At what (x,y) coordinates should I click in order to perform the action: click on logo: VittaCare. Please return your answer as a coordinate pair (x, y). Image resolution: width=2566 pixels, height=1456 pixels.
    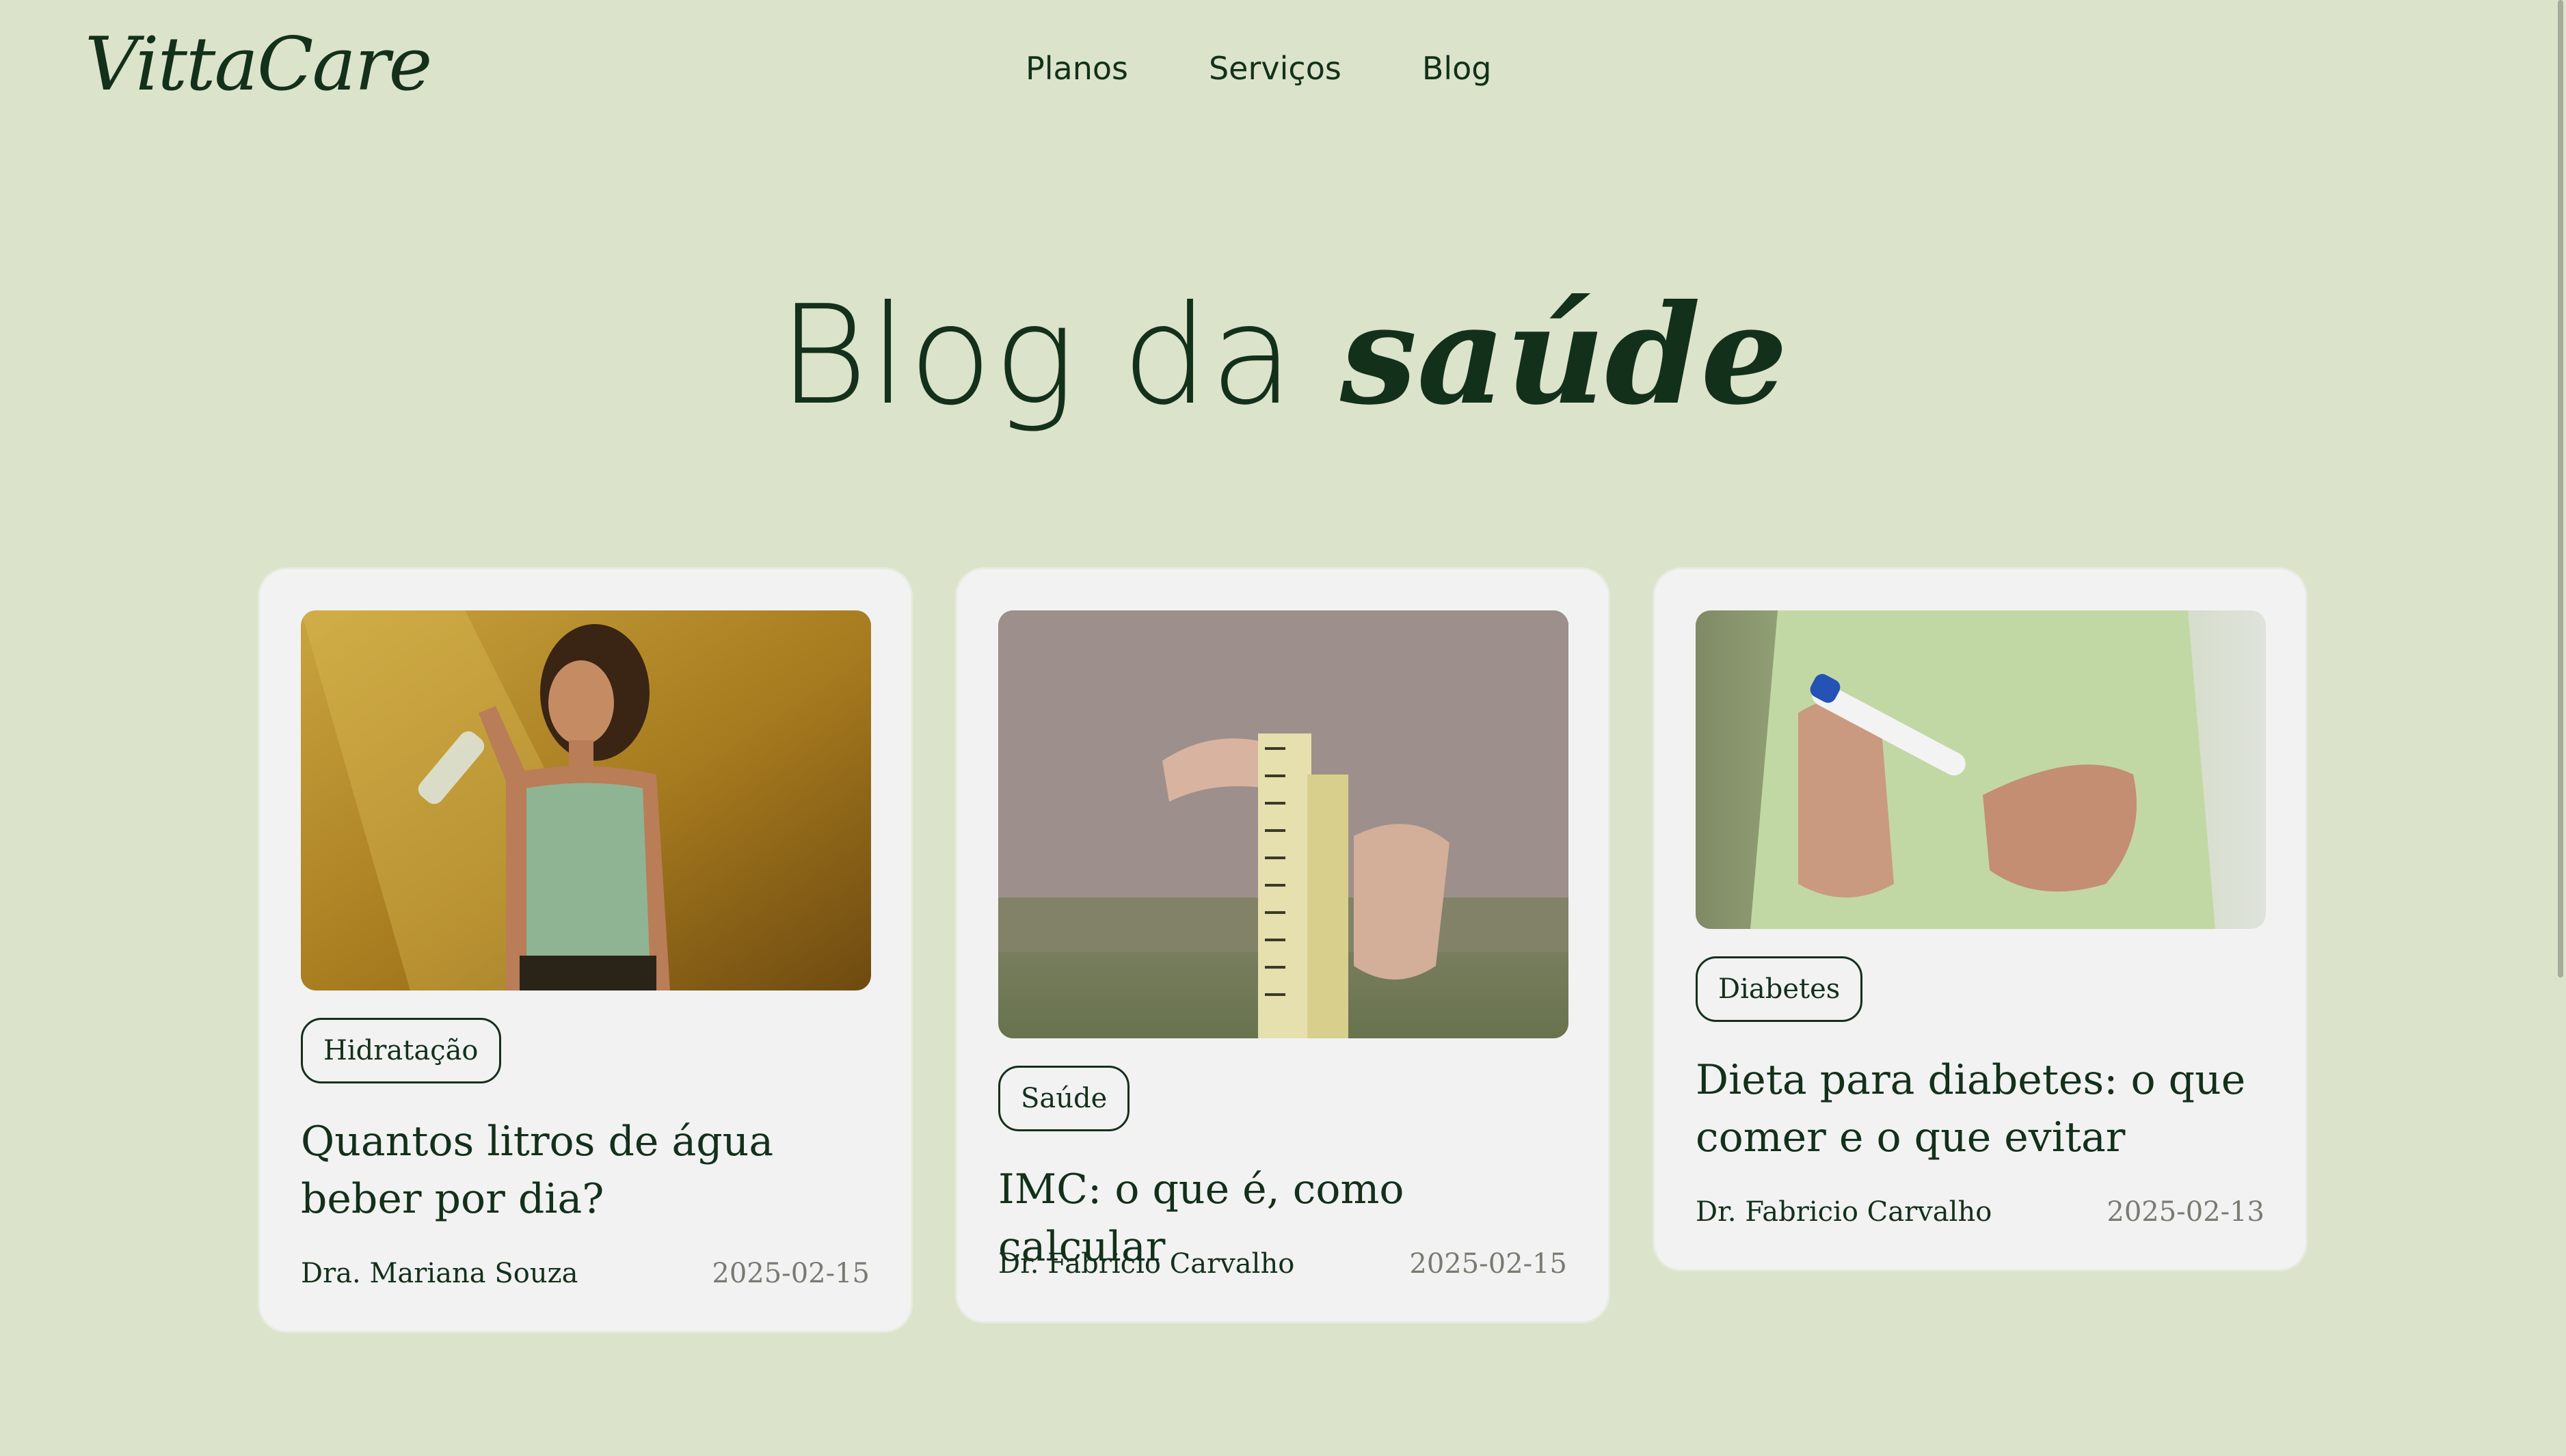
    Looking at the image, I should click on (258, 65).